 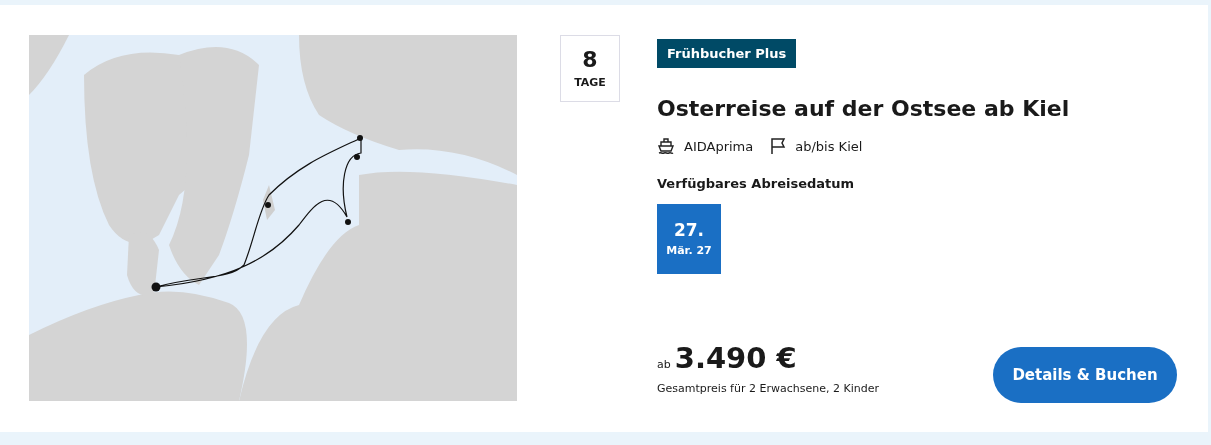 What do you see at coordinates (666, 146) in the screenshot?
I see `ship-icon` at bounding box center [666, 146].